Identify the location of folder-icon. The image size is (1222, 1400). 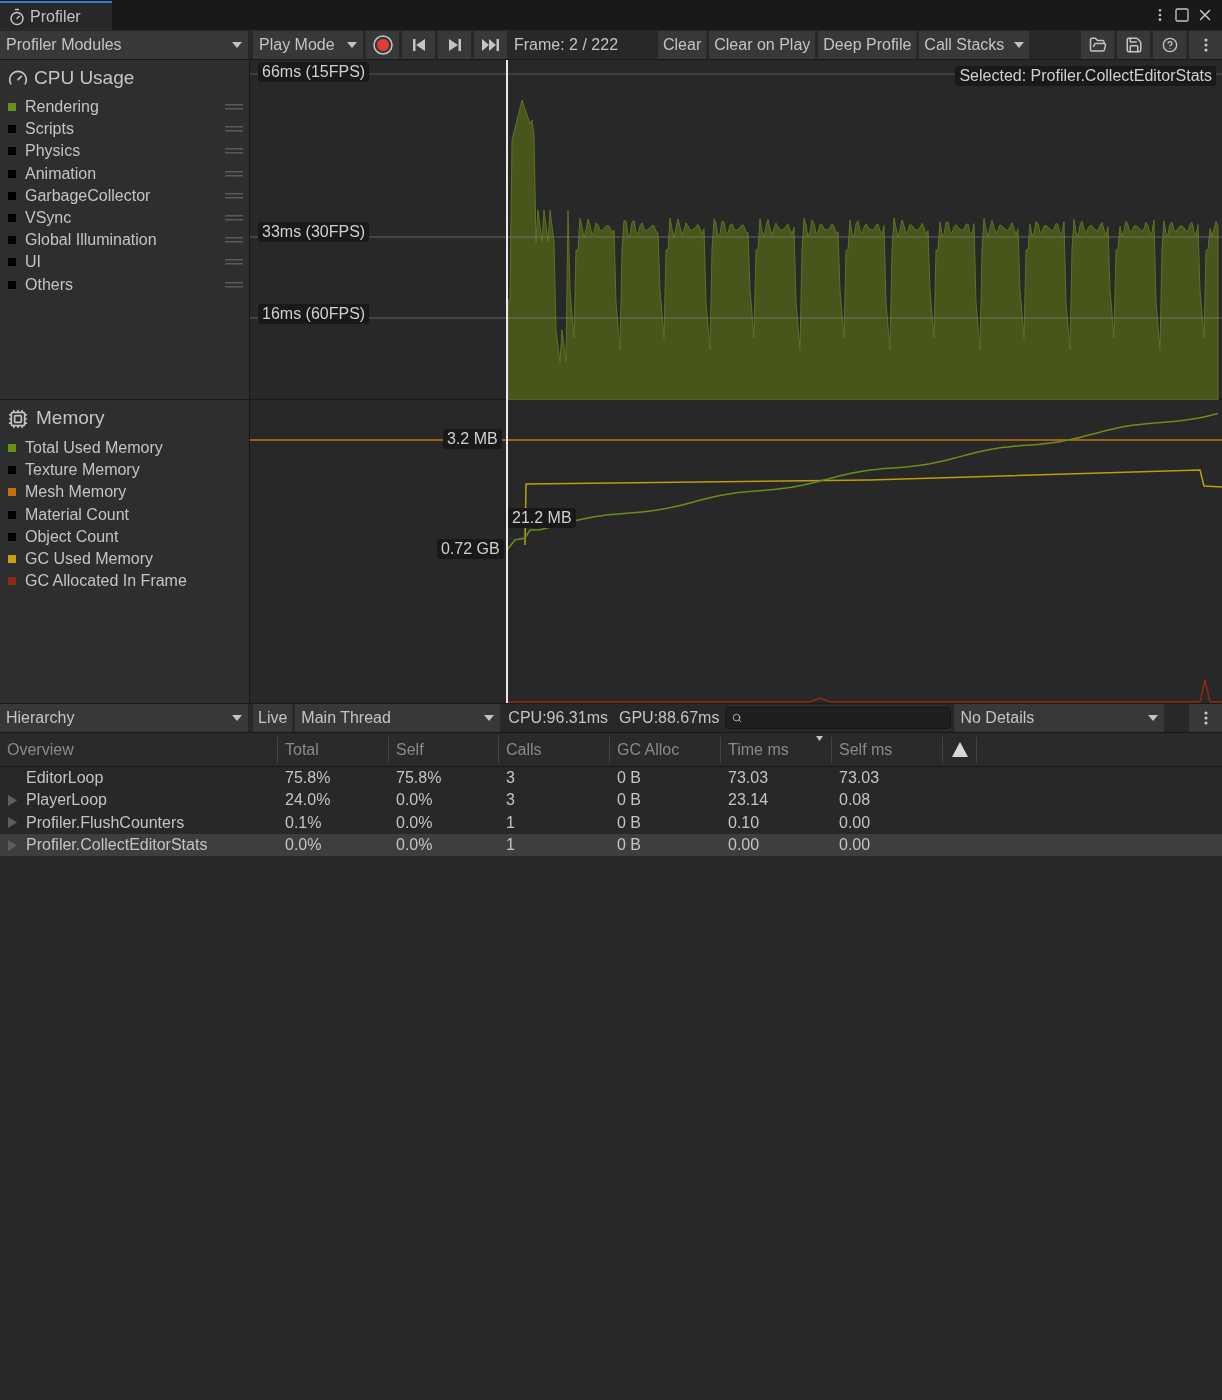
(1097, 44).